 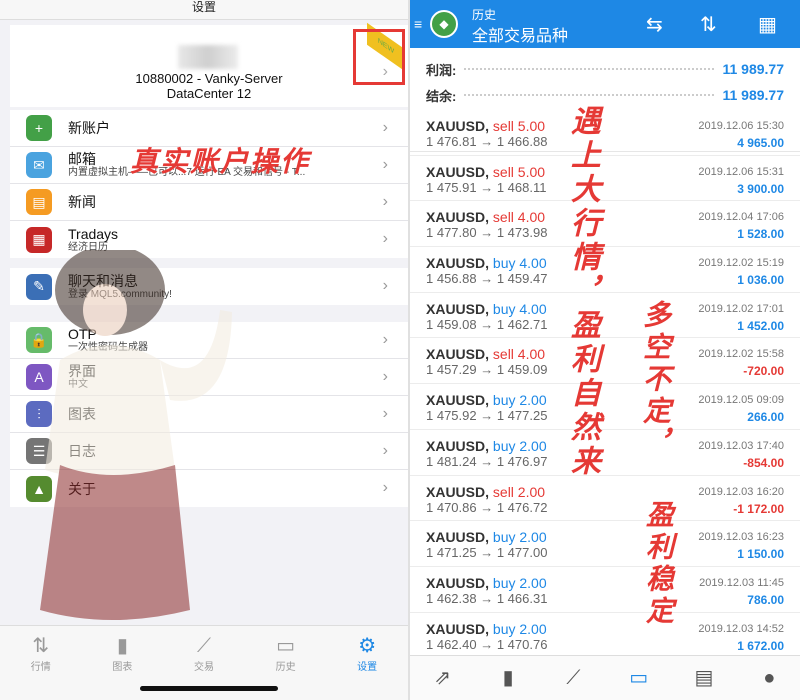 I want to click on menu-icon: ≡, so click(x=418, y=24).